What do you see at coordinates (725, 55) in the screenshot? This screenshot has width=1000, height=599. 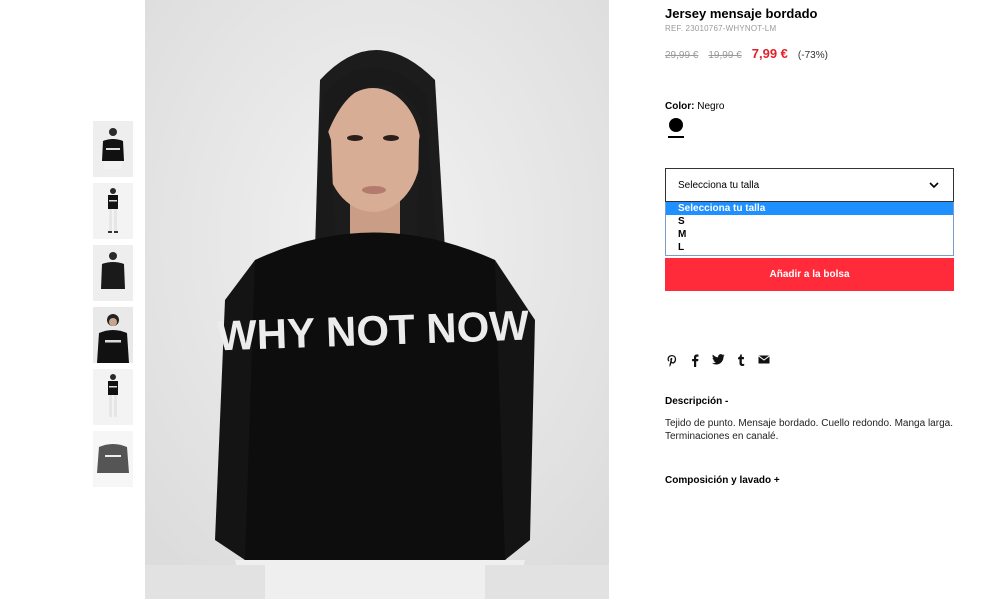 I see `previous-price: 19,99 €` at bounding box center [725, 55].